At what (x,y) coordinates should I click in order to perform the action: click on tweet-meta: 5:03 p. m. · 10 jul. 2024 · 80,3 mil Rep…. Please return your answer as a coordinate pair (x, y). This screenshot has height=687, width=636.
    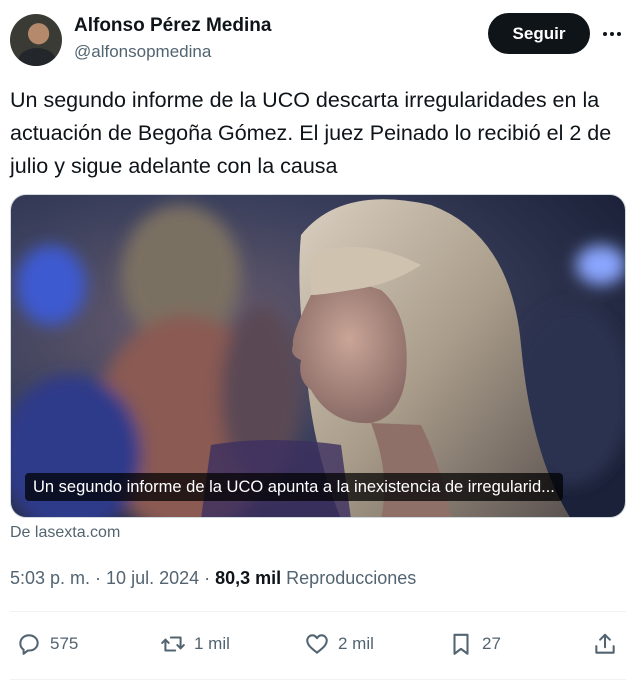
    Looking at the image, I should click on (213, 578).